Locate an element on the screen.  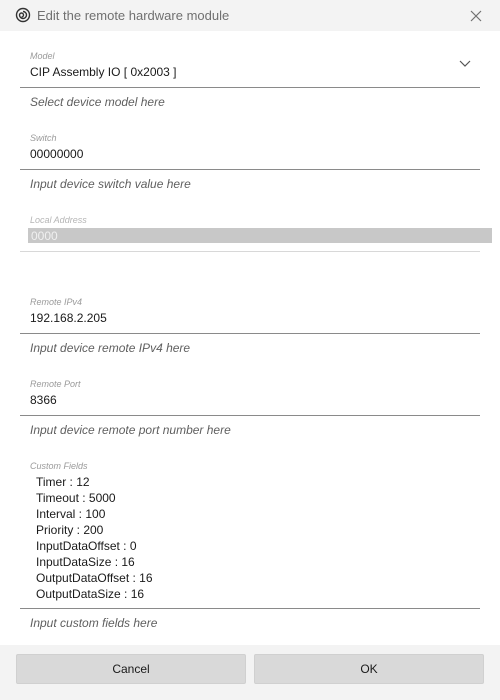
spiral-icon is located at coordinates (23, 15).